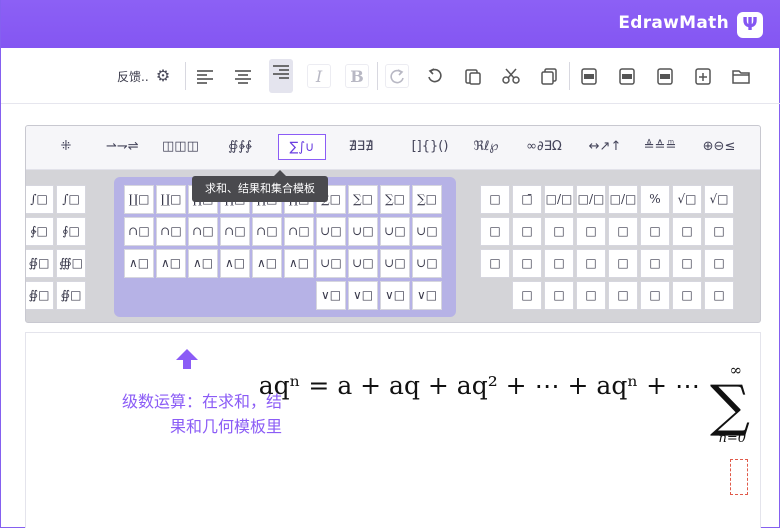  I want to click on open-button, so click(741, 76).